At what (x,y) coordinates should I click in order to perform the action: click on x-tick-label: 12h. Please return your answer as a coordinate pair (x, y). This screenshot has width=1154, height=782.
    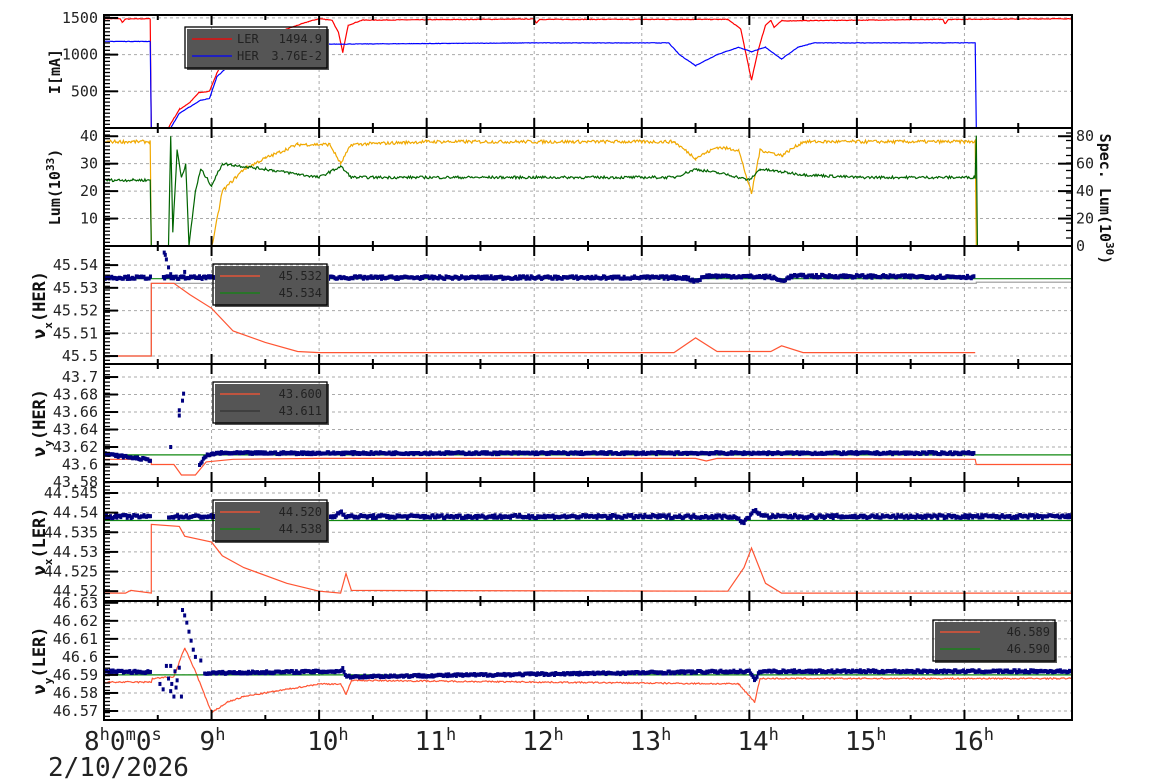
    Looking at the image, I should click on (543, 741).